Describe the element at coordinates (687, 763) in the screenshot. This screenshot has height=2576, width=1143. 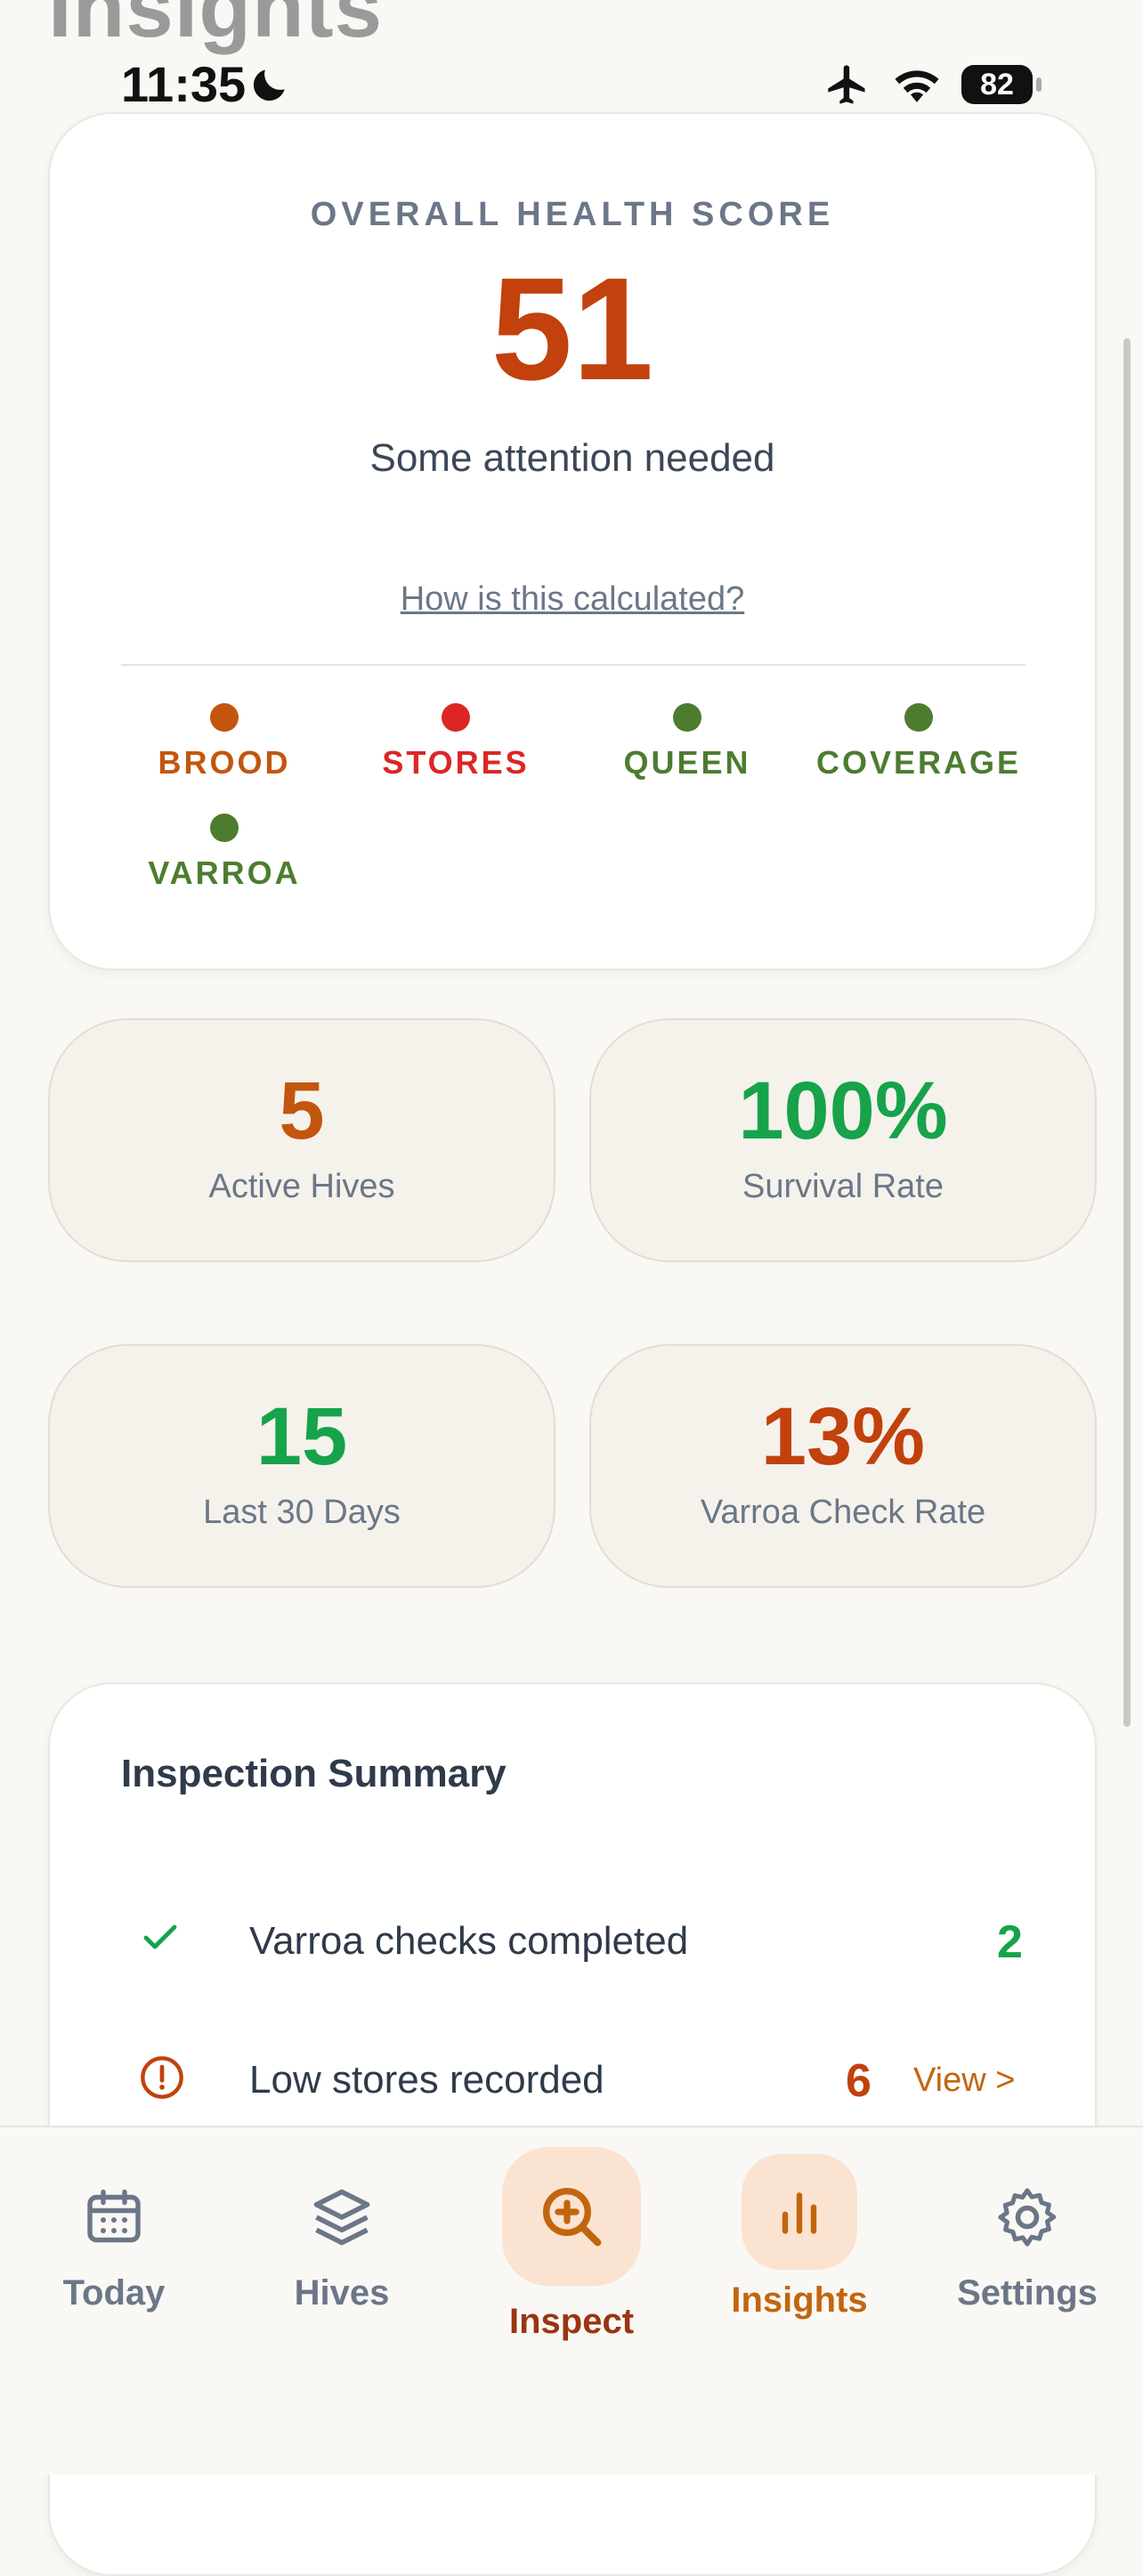
I see `factor-label: QUEEN` at that location.